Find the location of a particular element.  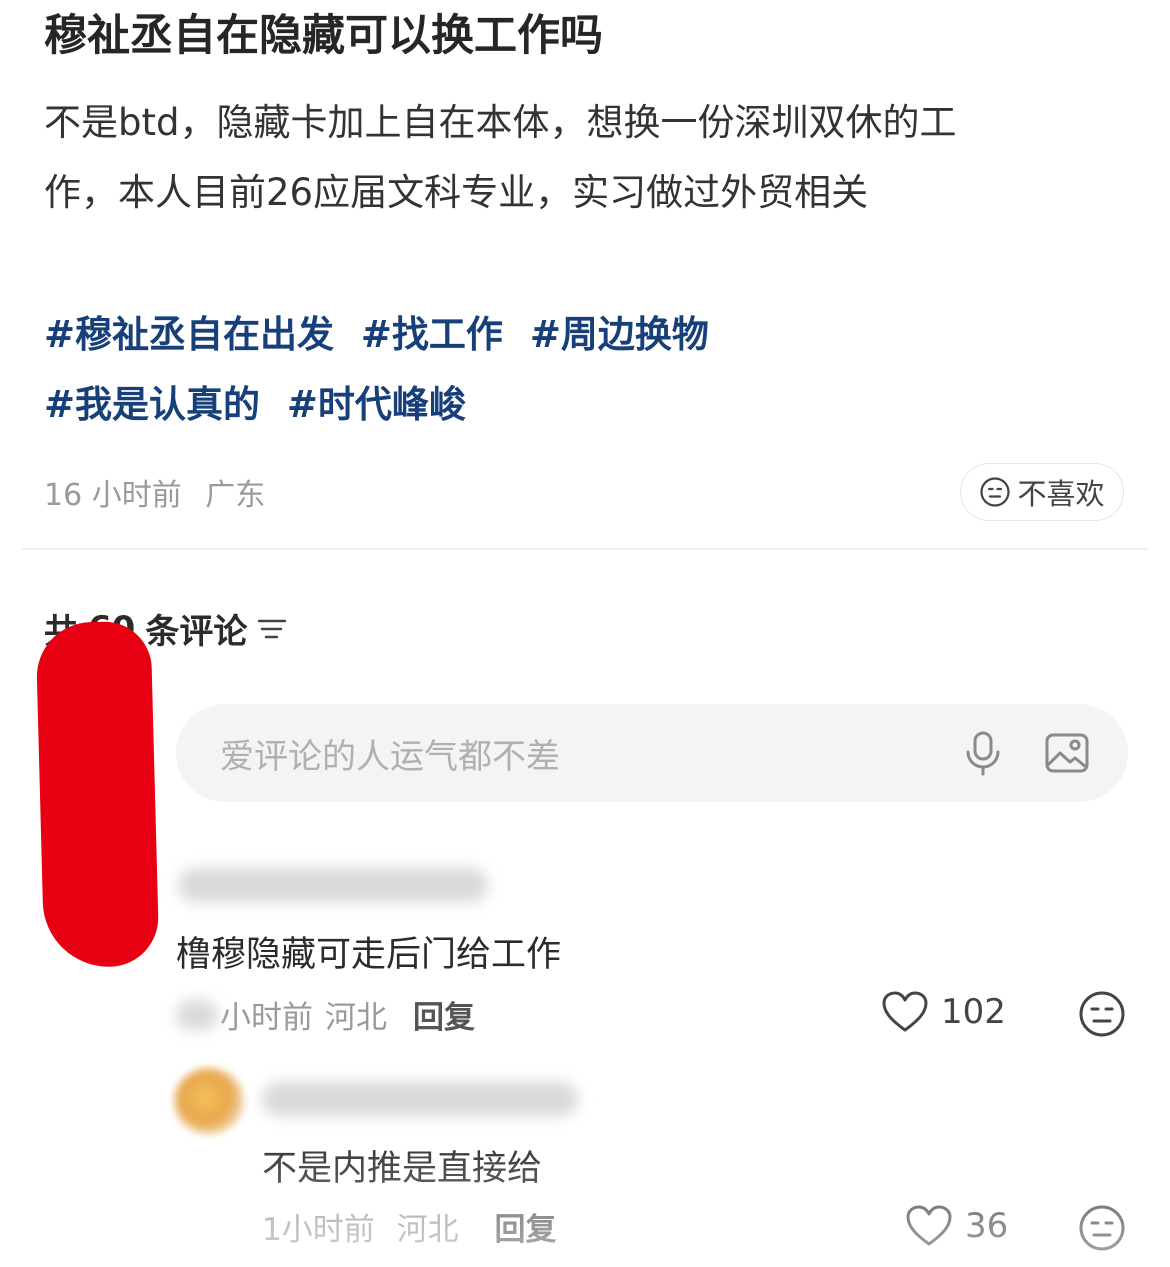

post-body-line: 不是btd，隐藏卡加上自在本体，想换一份深圳双休的工 is located at coordinates (500, 122).